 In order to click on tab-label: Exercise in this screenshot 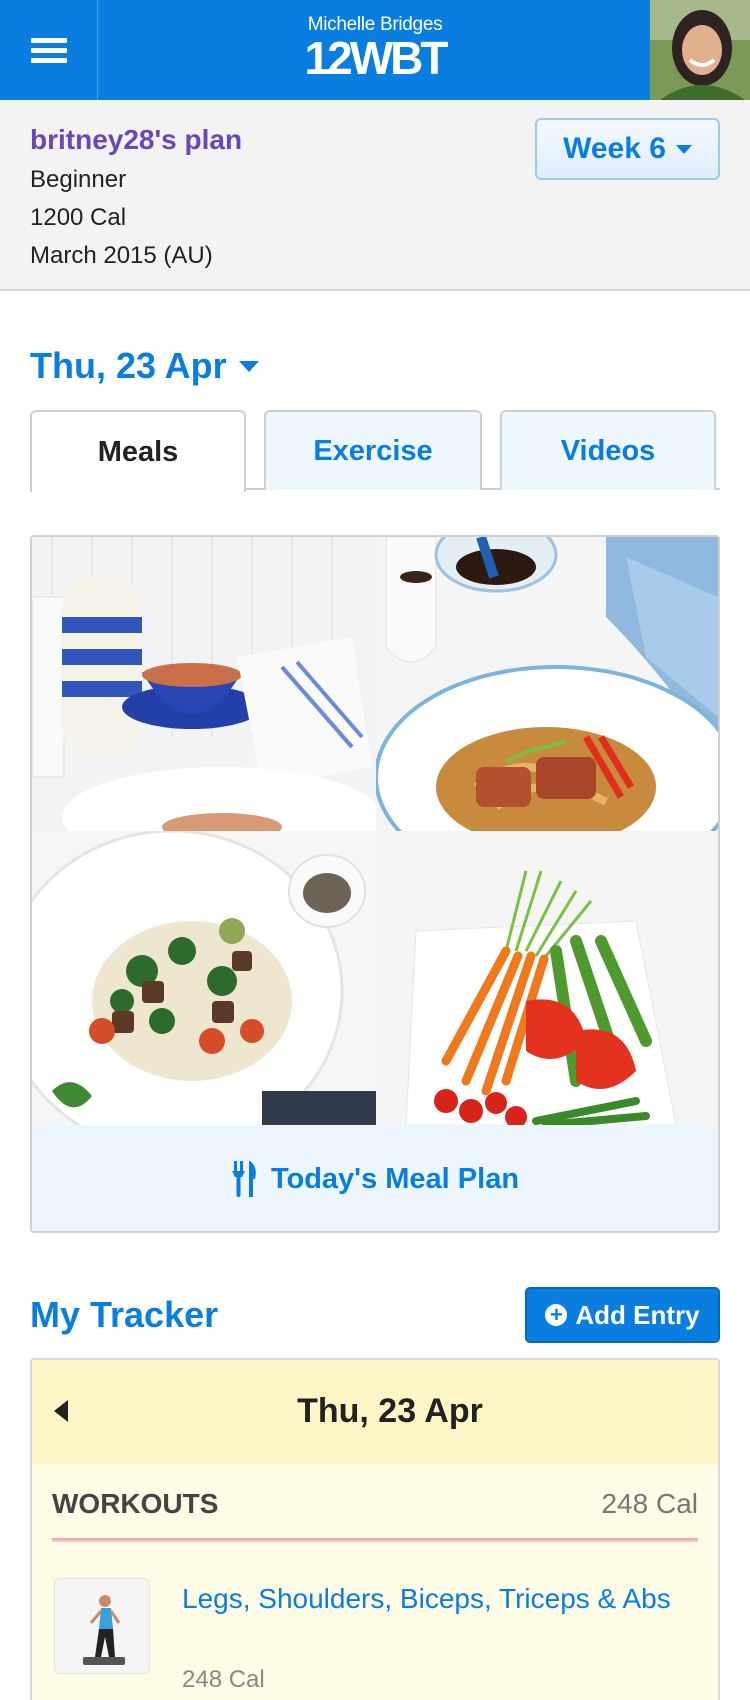, I will do `click(373, 450)`.